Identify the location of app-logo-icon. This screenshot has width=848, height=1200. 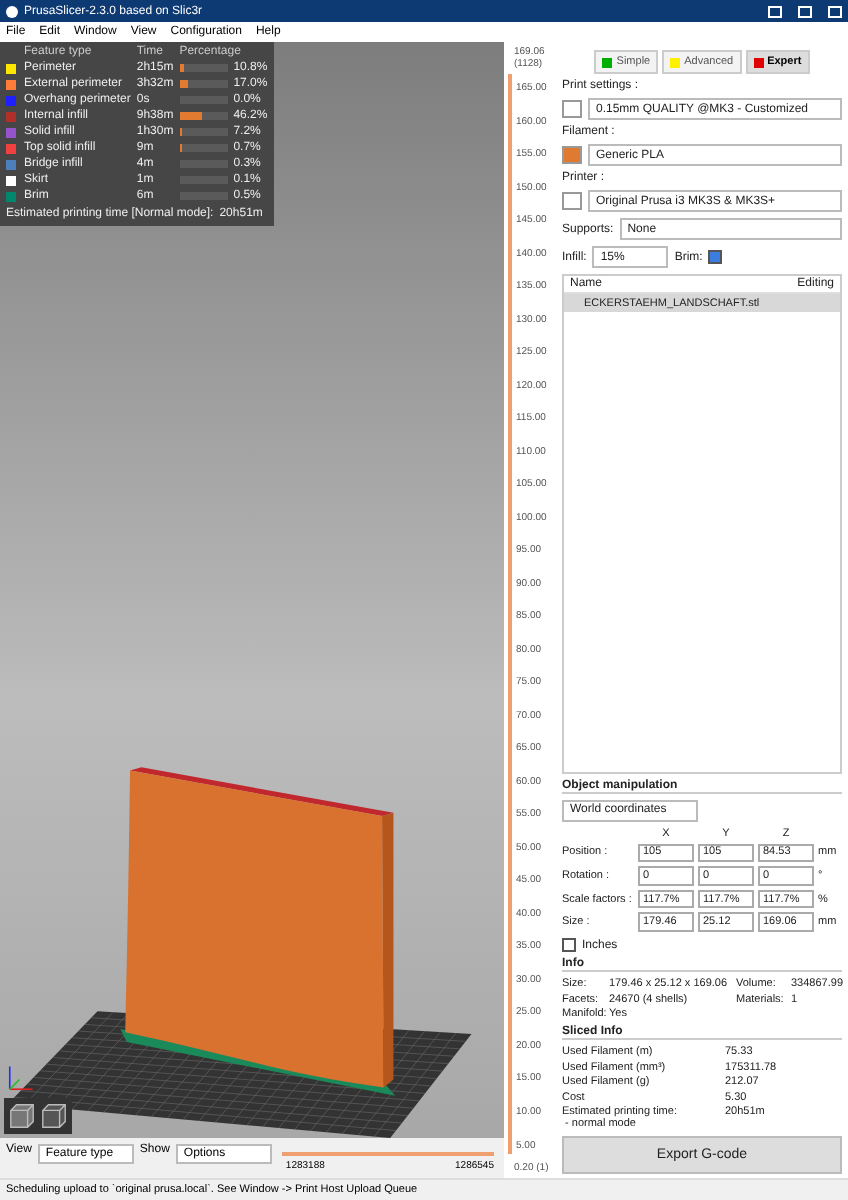
(12, 11).